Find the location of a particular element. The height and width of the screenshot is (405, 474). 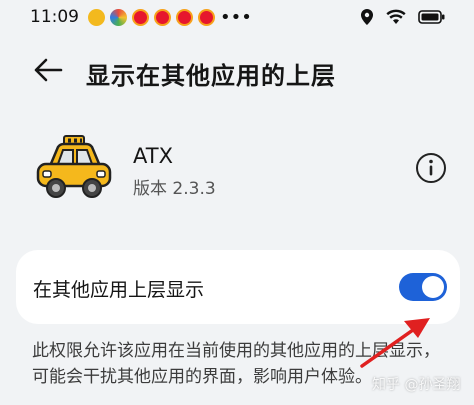

status-time: 11:09 is located at coordinates (54, 17).